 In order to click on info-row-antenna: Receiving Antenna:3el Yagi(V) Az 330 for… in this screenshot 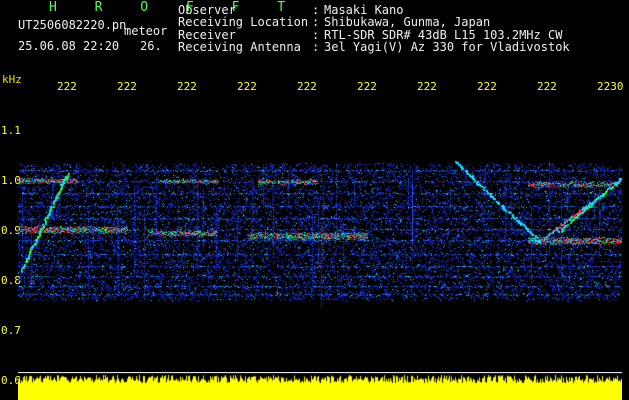, I will do `click(374, 47)`.